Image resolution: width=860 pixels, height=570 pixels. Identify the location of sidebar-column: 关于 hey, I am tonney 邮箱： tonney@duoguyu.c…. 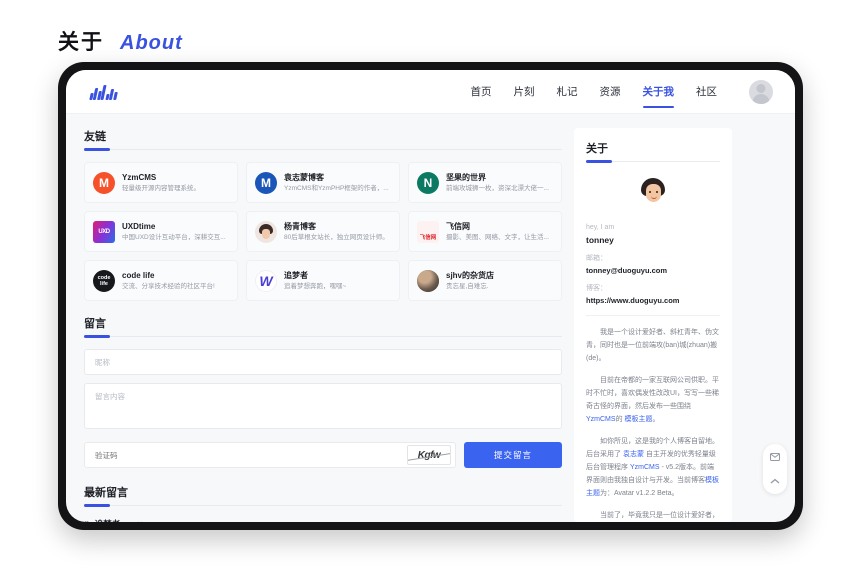
(653, 325).